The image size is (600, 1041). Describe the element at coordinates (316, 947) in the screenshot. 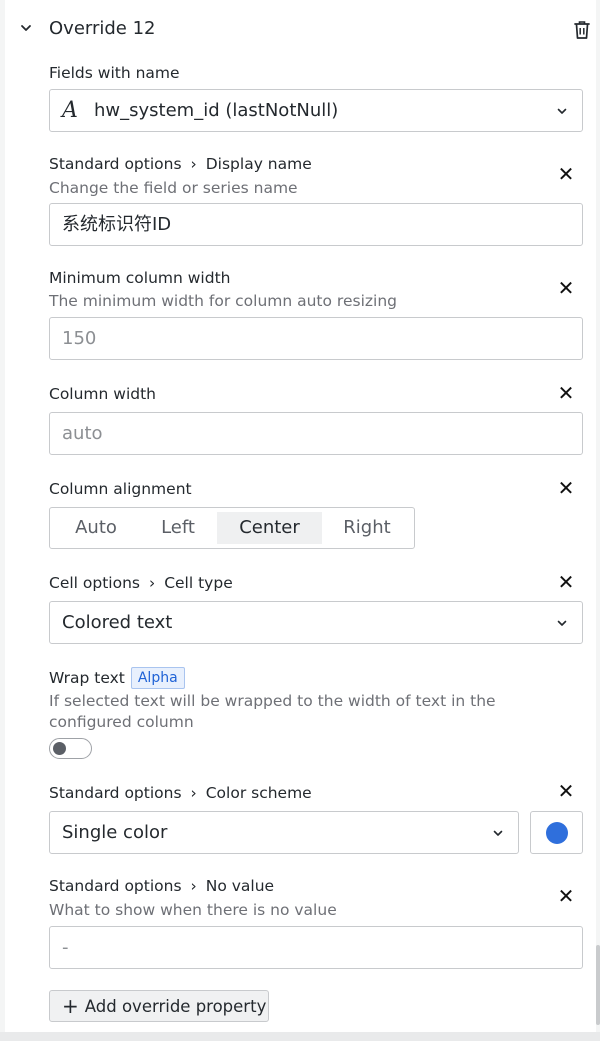

I see `no-value-input: -` at that location.